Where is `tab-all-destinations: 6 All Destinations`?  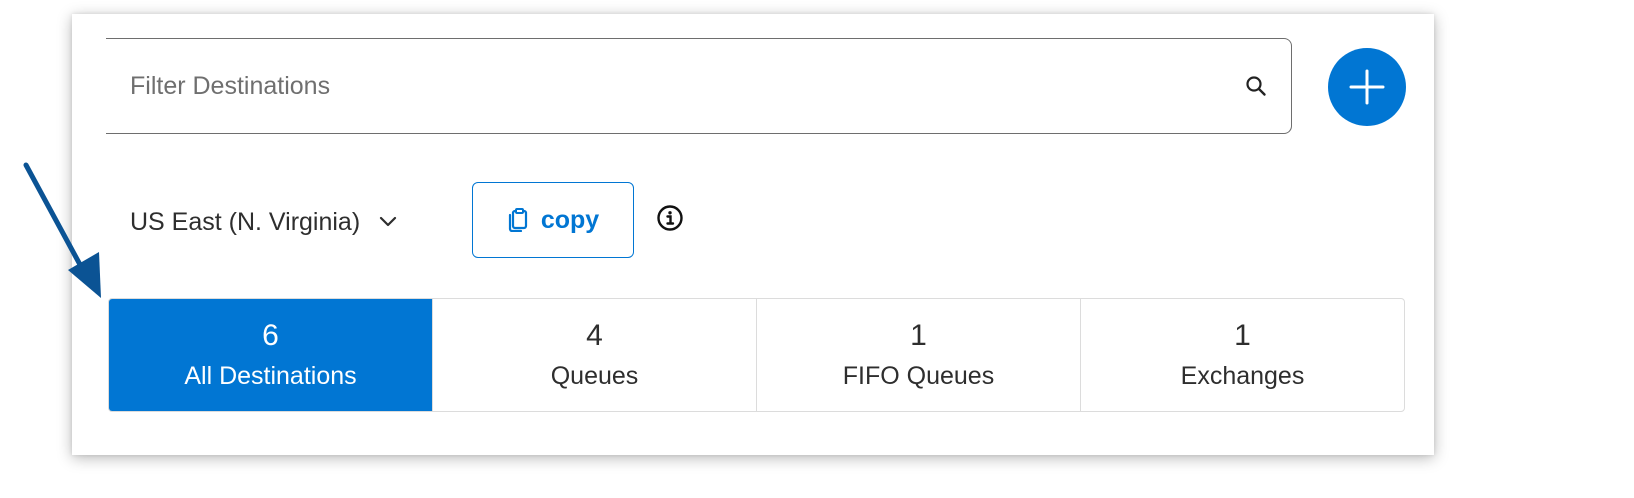
tab-all-destinations: 6 All Destinations is located at coordinates (271, 355).